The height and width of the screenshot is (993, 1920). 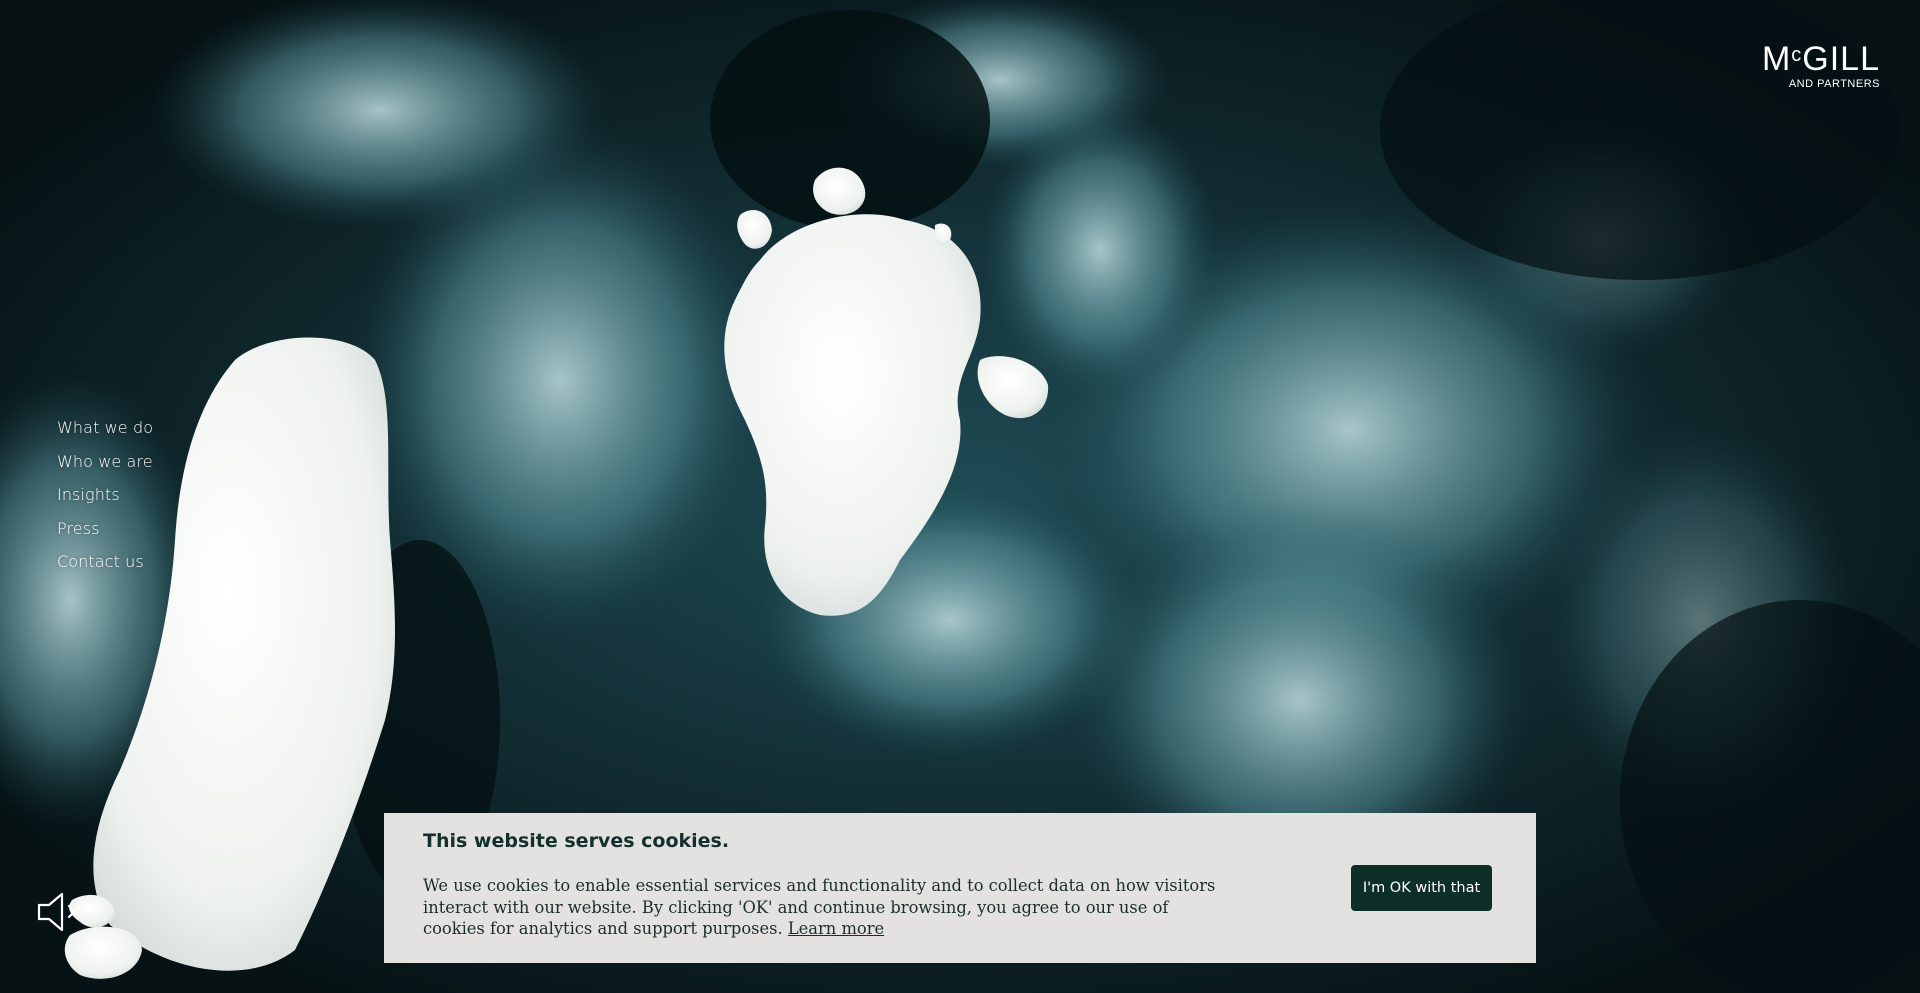 I want to click on nav-item-what-we-do: What we do, so click(x=105, y=433).